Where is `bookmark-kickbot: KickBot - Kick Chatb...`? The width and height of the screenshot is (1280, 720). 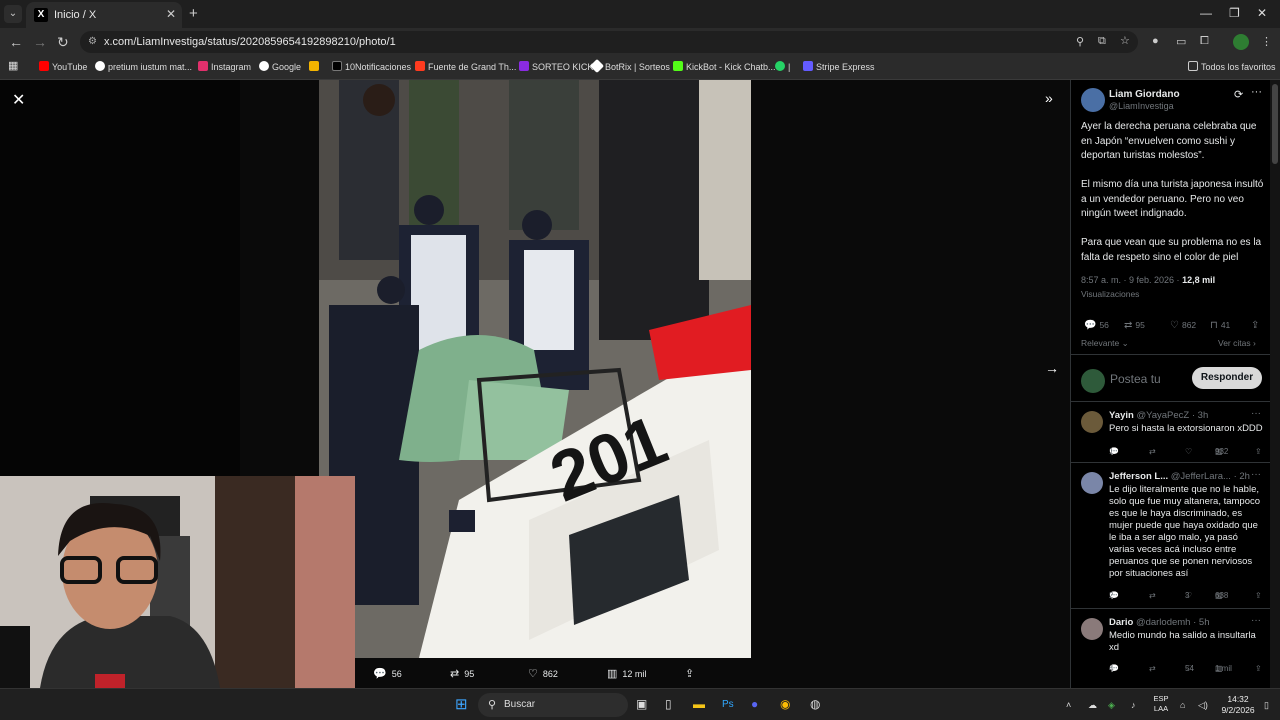 bookmark-kickbot: KickBot - Kick Chatb... is located at coordinates (724, 66).